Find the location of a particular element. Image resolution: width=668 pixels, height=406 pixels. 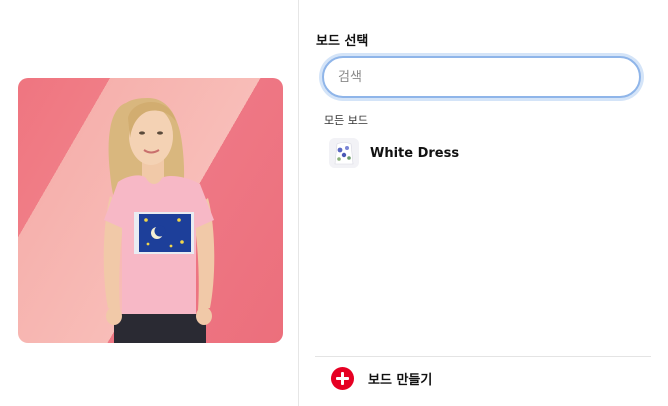

board-thumbnail-image is located at coordinates (344, 153).